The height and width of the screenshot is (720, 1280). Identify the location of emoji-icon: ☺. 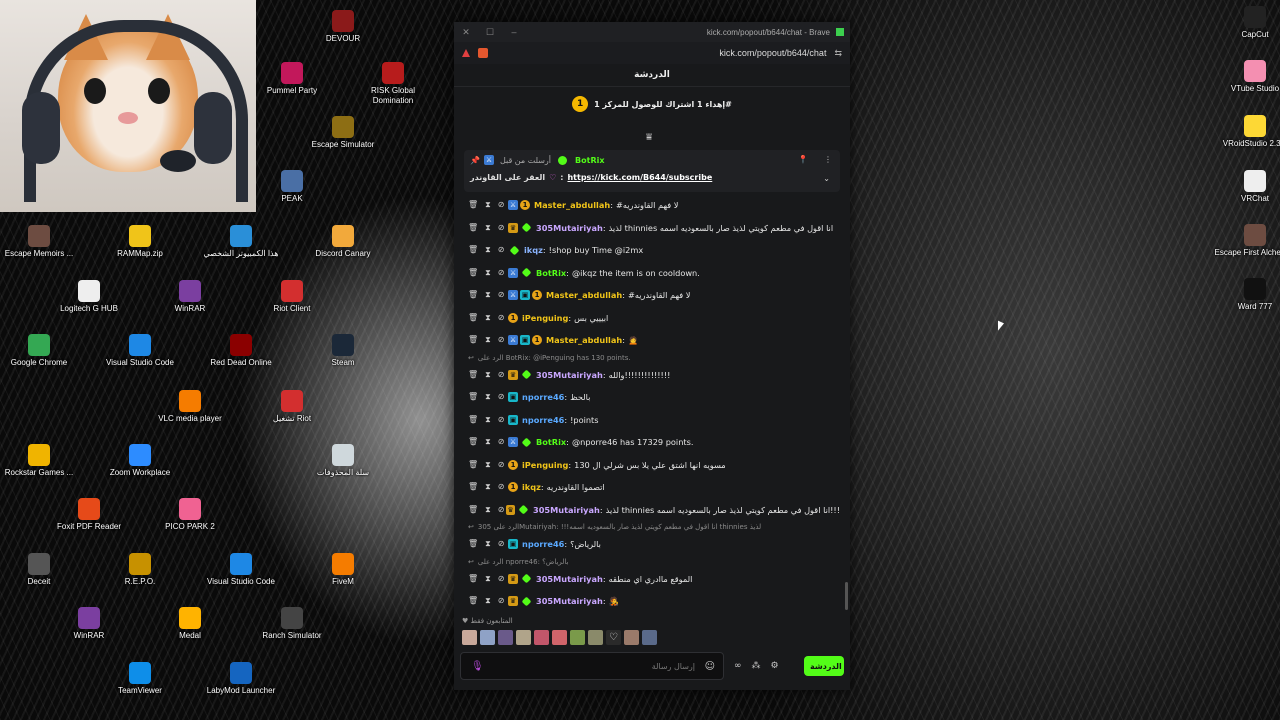
(710, 666).